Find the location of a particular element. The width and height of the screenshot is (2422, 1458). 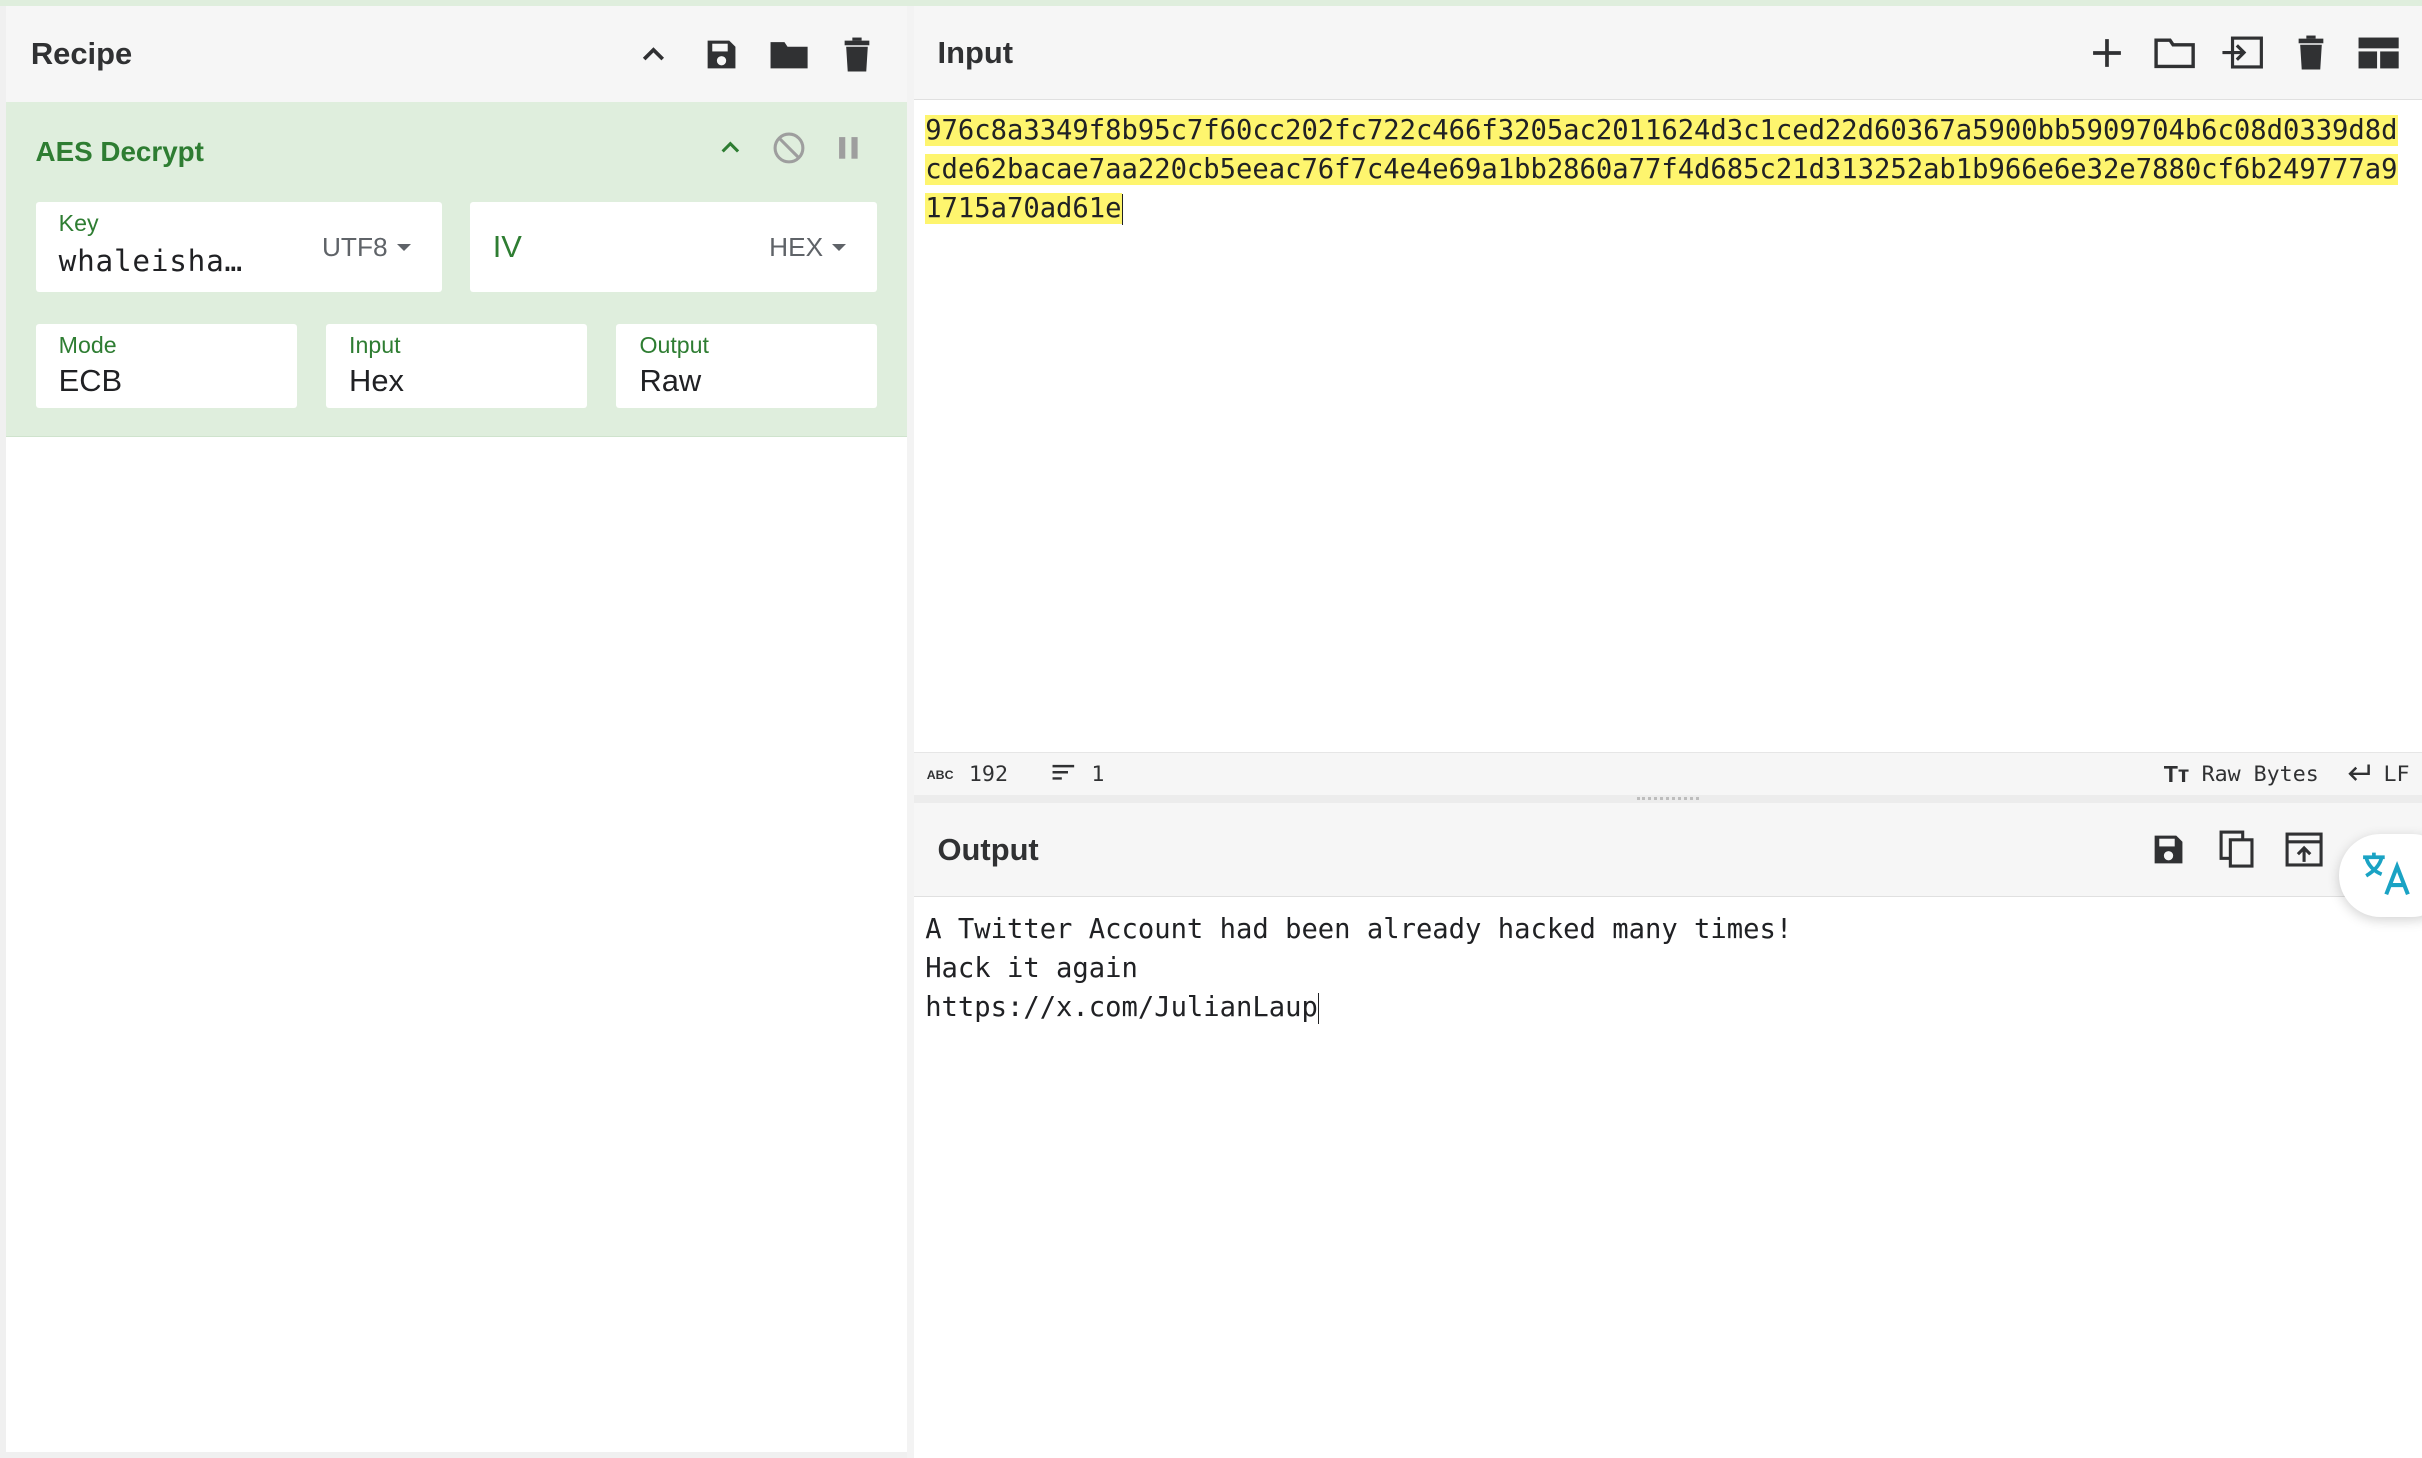

output-line-3: https://x.com/JulianLaup is located at coordinates (1121, 1007).